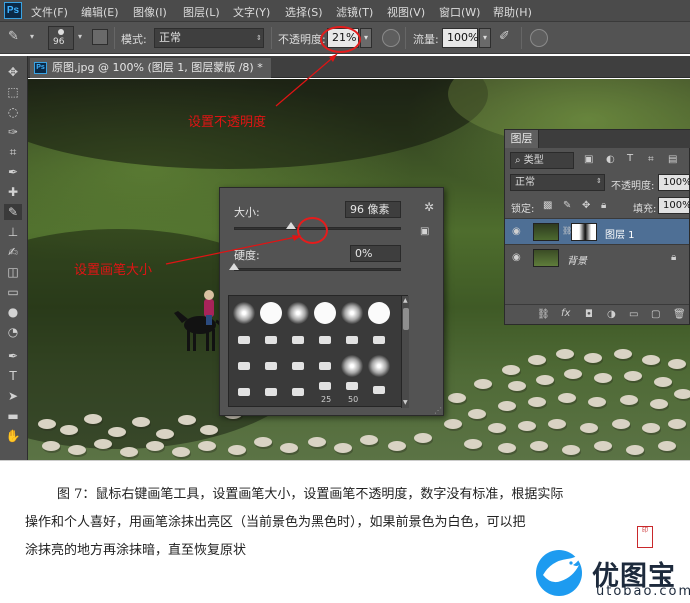 The height and width of the screenshot is (603, 690). I want to click on brush-panel-toggle-icon, so click(100, 37).